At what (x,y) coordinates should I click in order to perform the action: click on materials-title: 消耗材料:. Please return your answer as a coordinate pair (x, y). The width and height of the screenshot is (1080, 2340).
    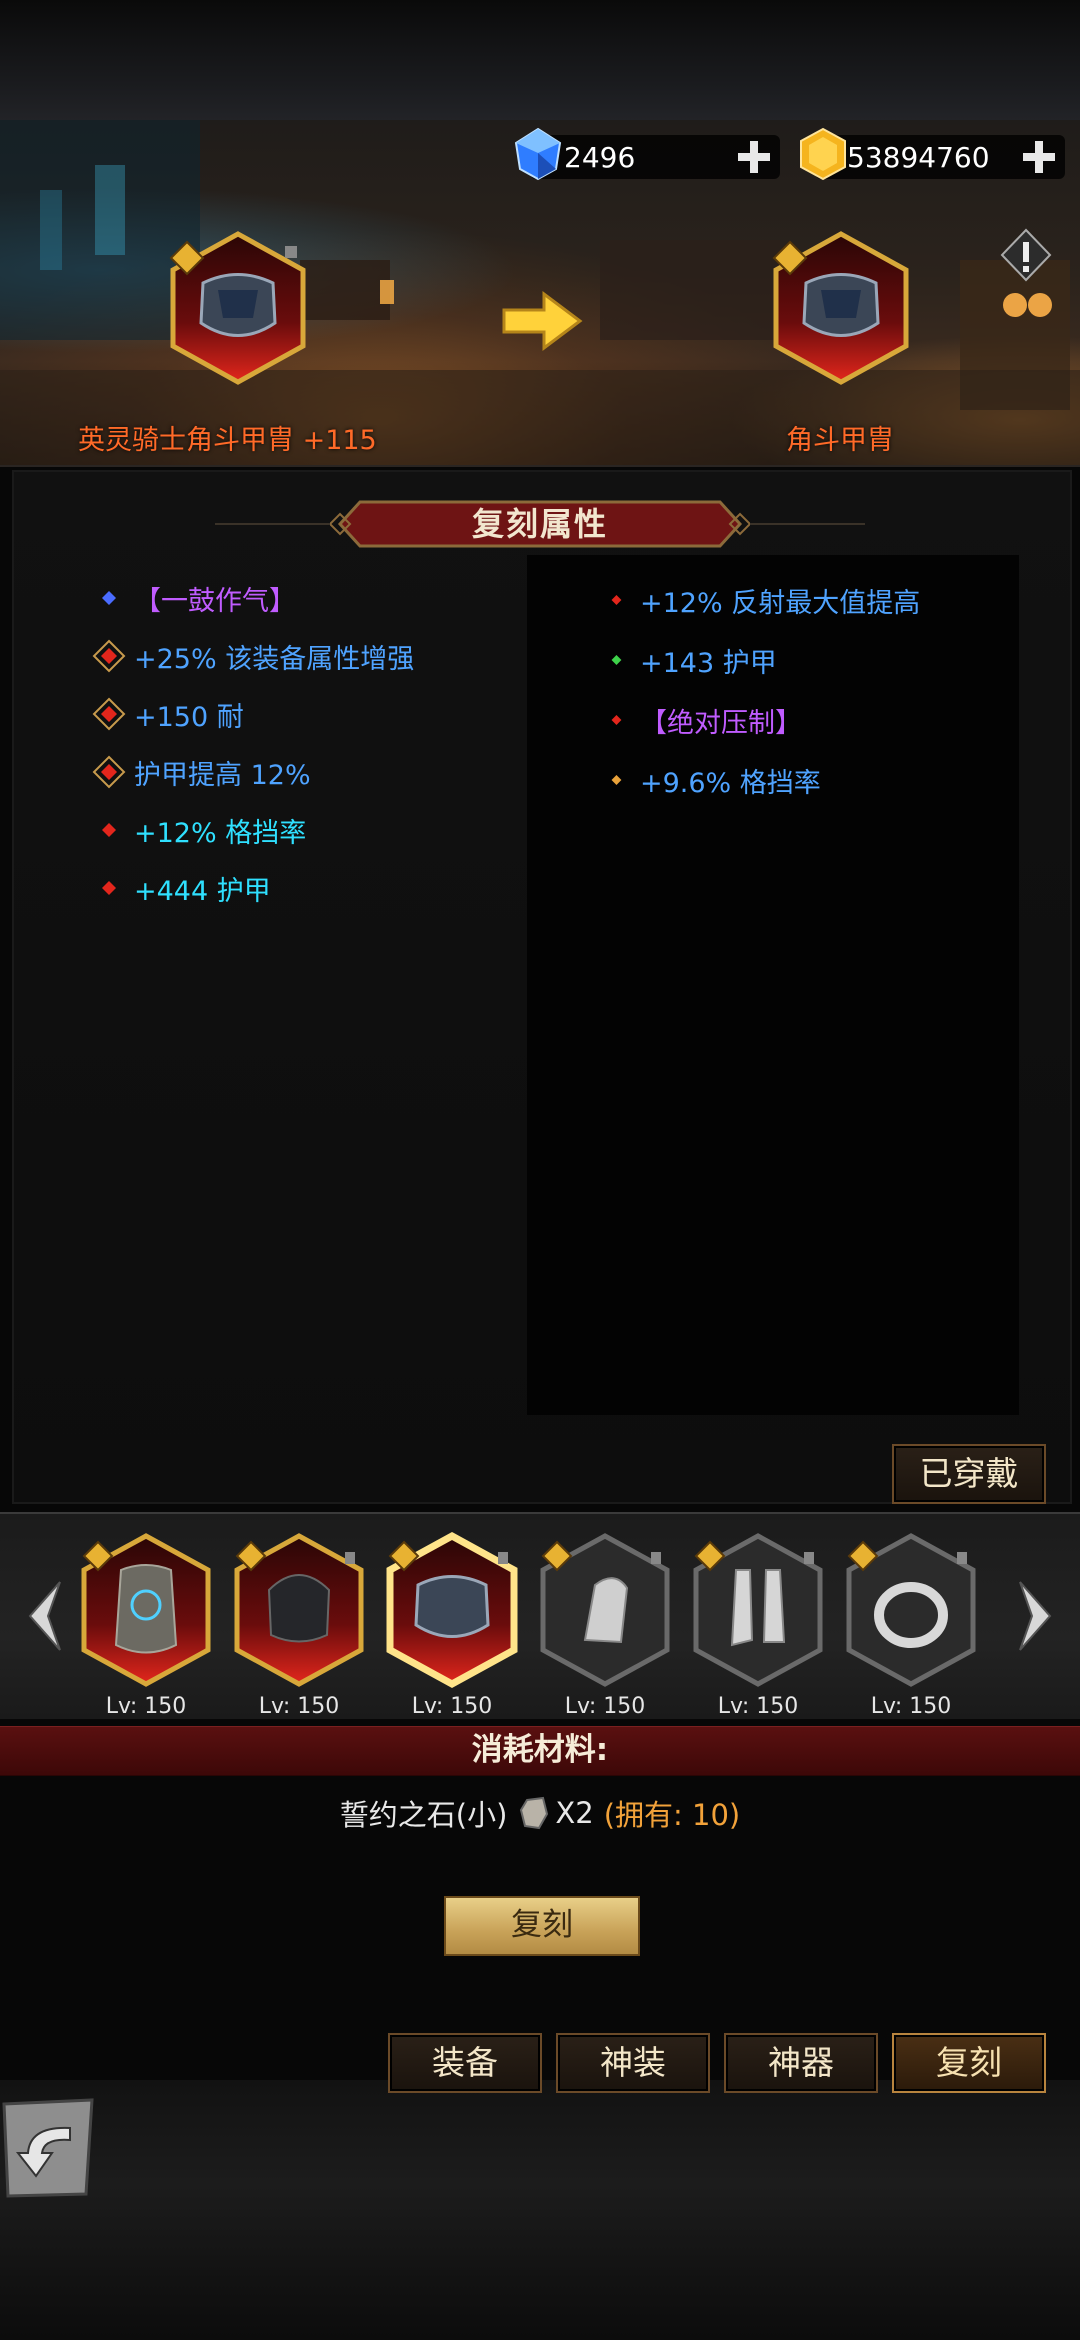
    Looking at the image, I should click on (540, 1750).